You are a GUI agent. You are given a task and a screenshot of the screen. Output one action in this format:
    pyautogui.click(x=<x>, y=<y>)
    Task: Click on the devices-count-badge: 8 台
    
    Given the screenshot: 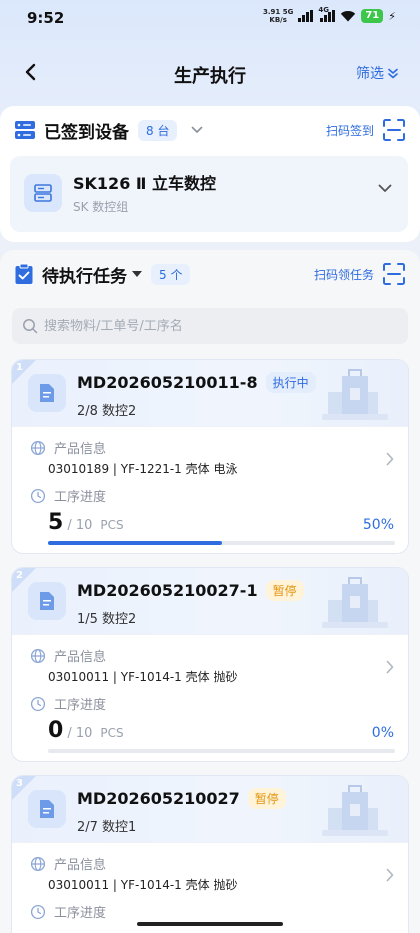 What is the action you would take?
    pyautogui.click(x=158, y=130)
    